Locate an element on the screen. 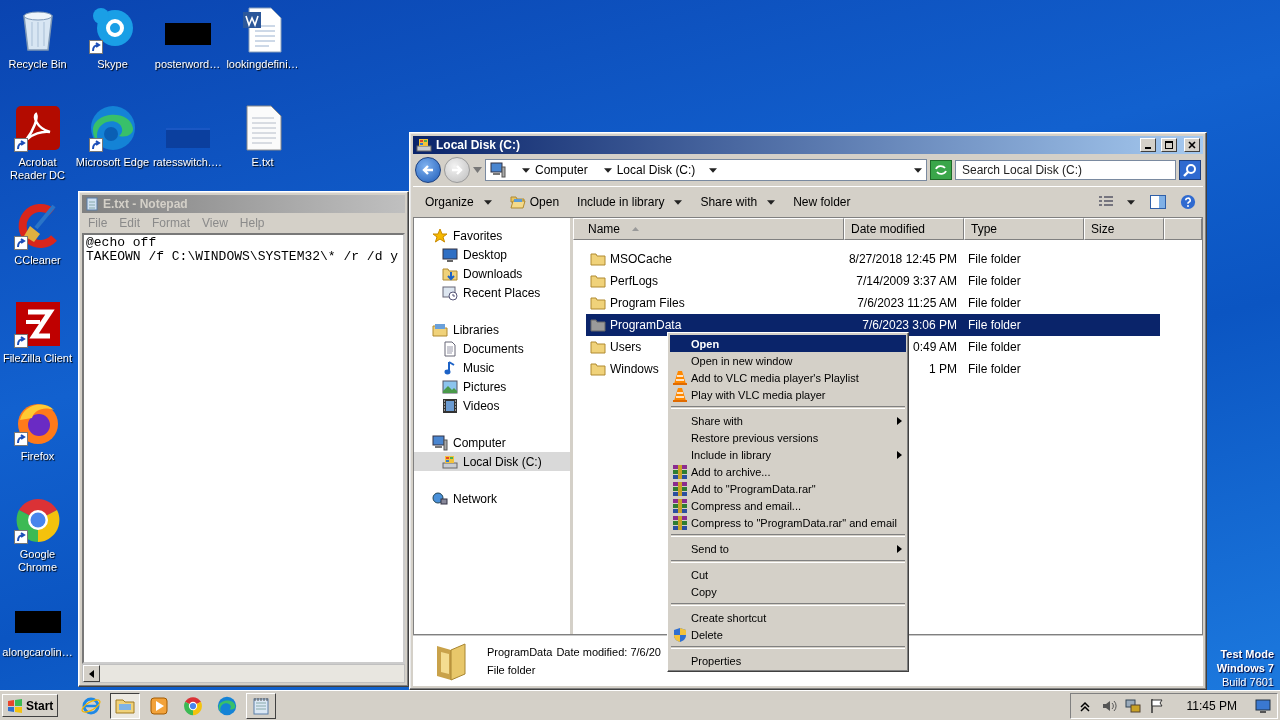 The image size is (1280, 720). desktop-icon-label: FileZilla Client is located at coordinates (37, 358).